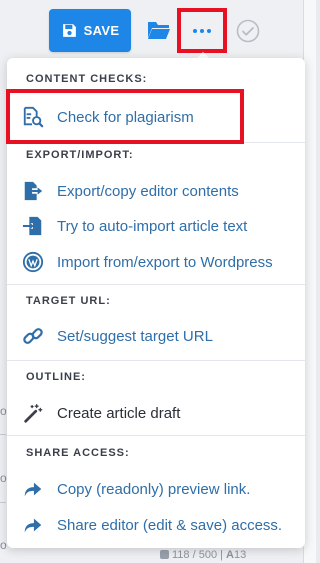 This screenshot has width=320, height=563. I want to click on word-count-stats: 118 / 500 | A13, so click(203, 555).